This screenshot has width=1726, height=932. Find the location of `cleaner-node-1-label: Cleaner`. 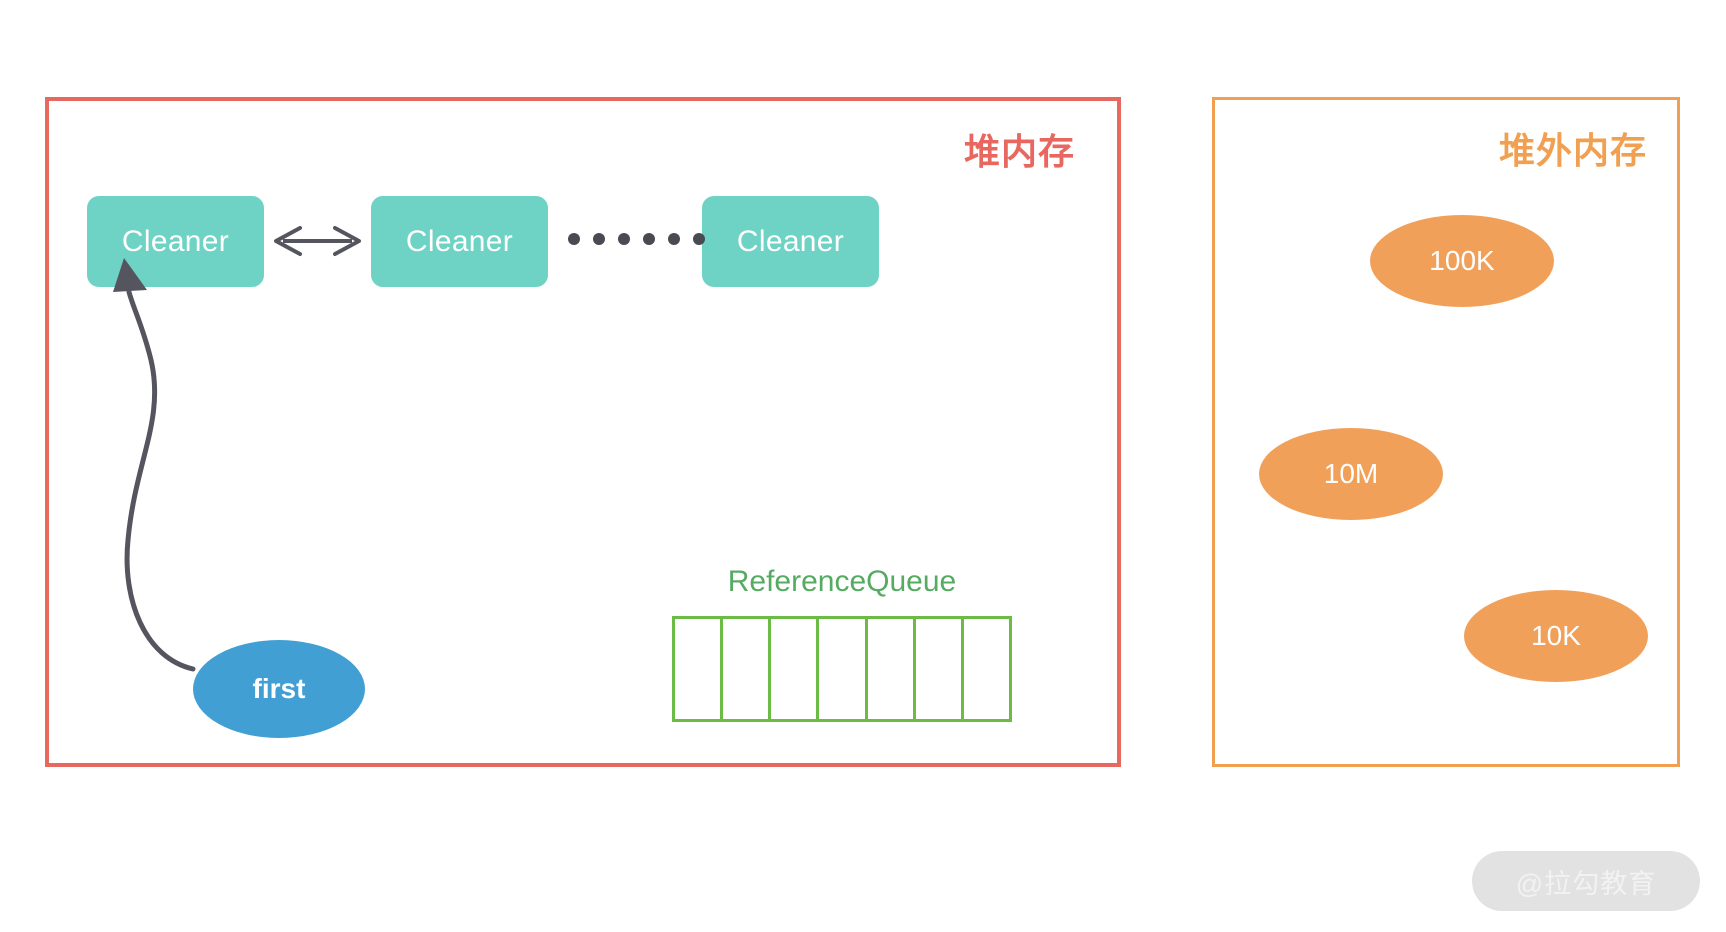

cleaner-node-1-label: Cleaner is located at coordinates (175, 241).